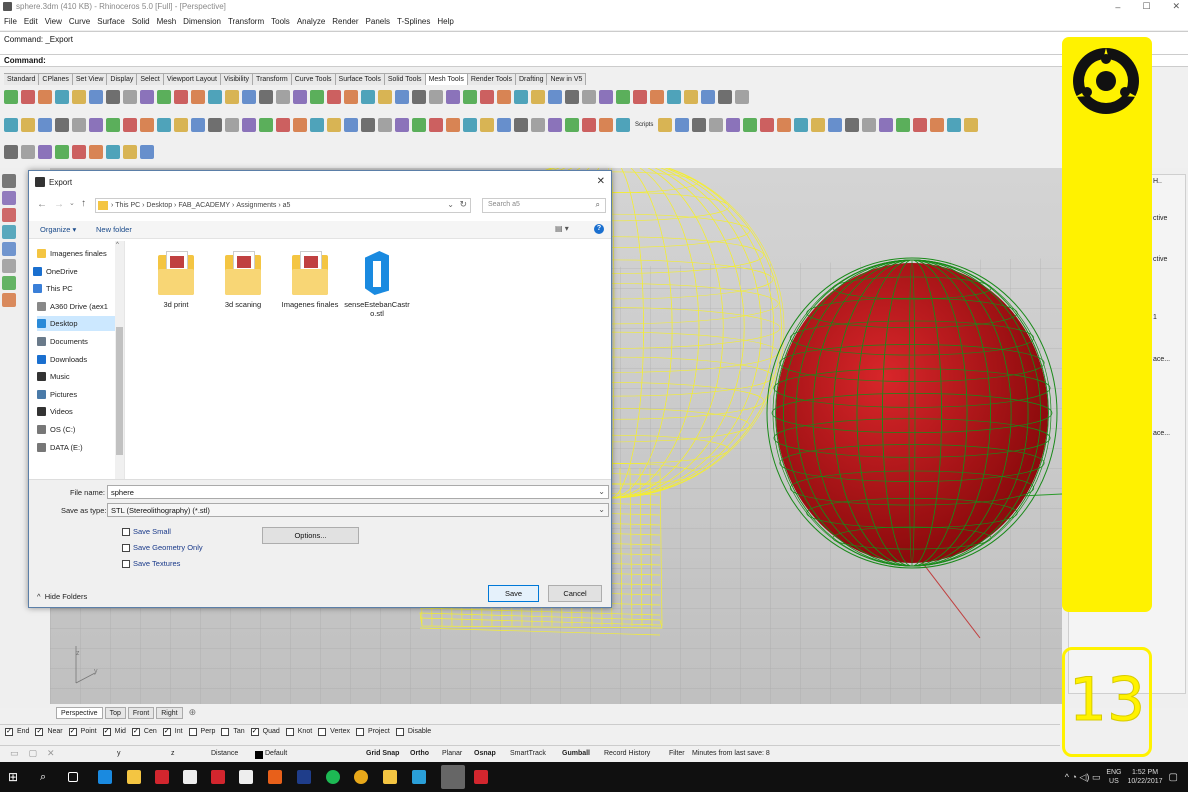 This screenshot has width=1188, height=792. I want to click on chrome-icon, so click(361, 777).